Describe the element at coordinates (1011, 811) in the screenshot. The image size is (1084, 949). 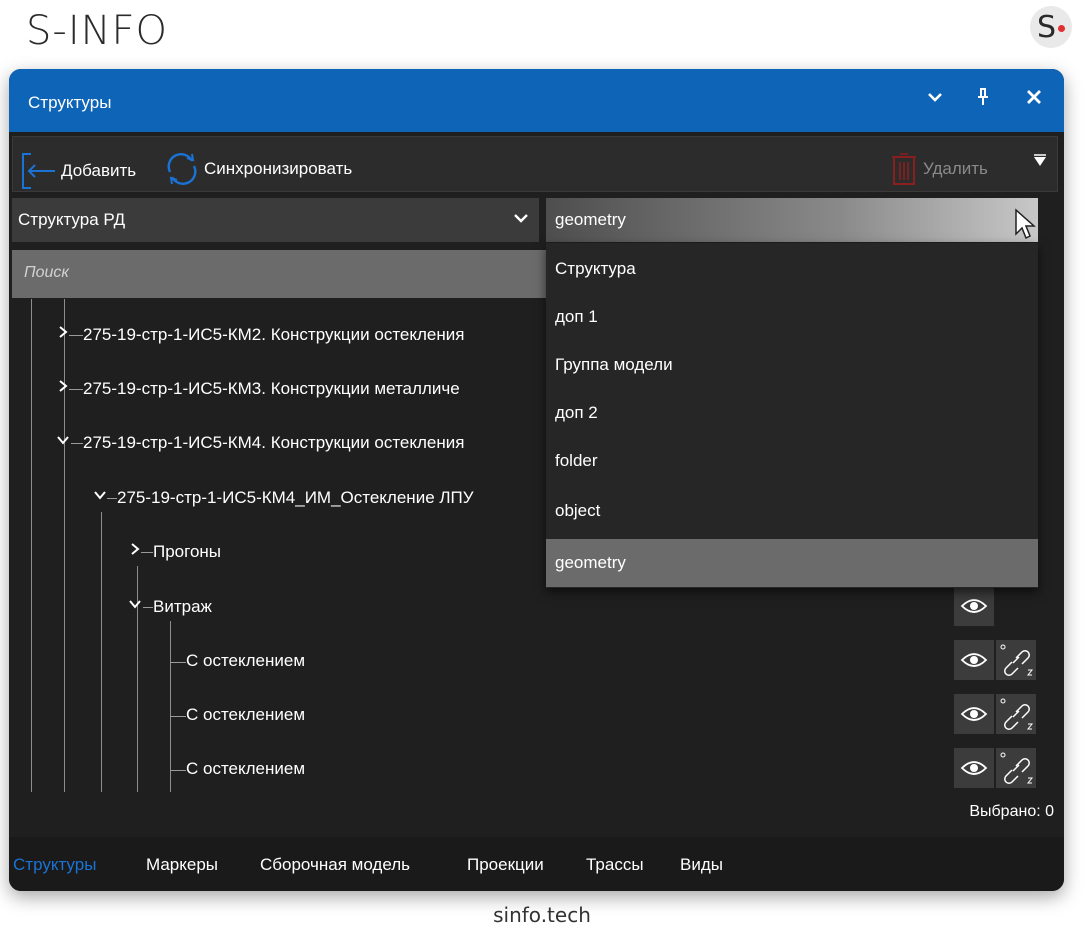
I see `selected-count: Выбрано: 0` at that location.